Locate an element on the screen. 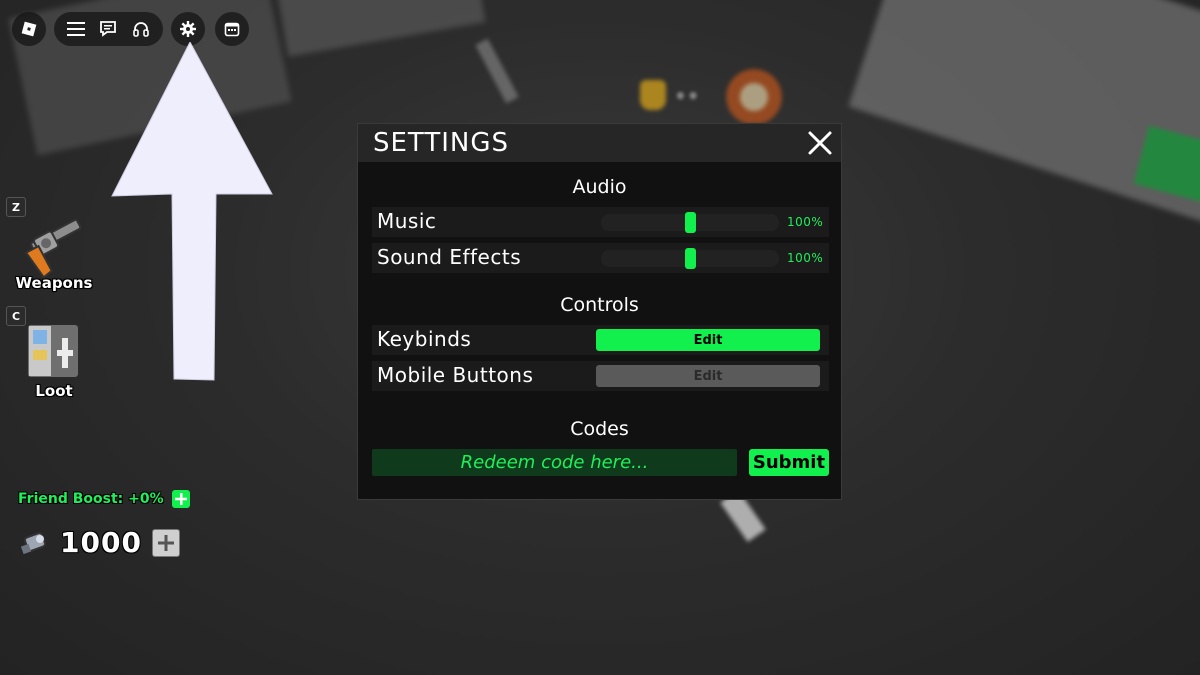  currency-display: 1000 is located at coordinates (100, 542).